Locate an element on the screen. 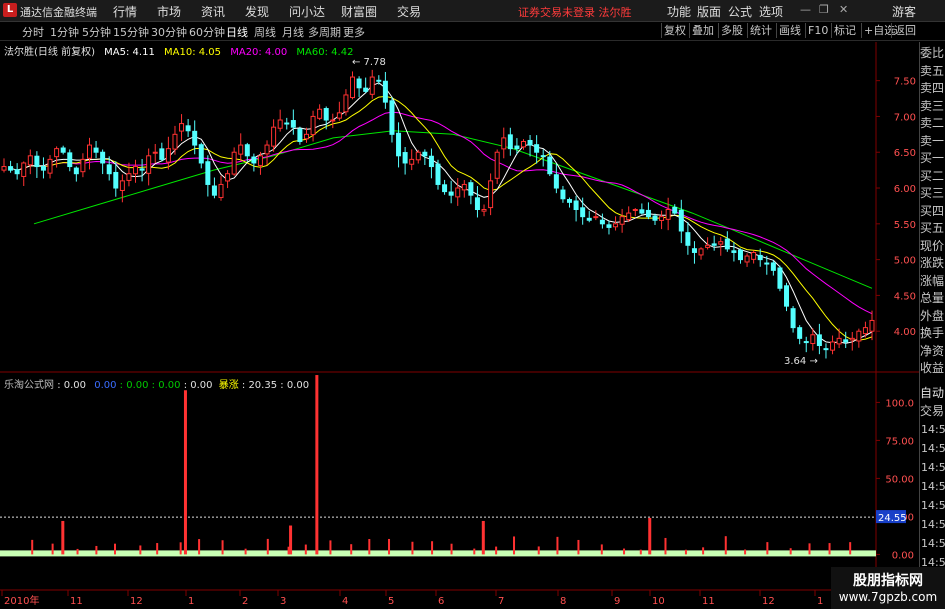 The width and height of the screenshot is (945, 609). menu-ask-xiaoda: 问小达 is located at coordinates (307, 11).